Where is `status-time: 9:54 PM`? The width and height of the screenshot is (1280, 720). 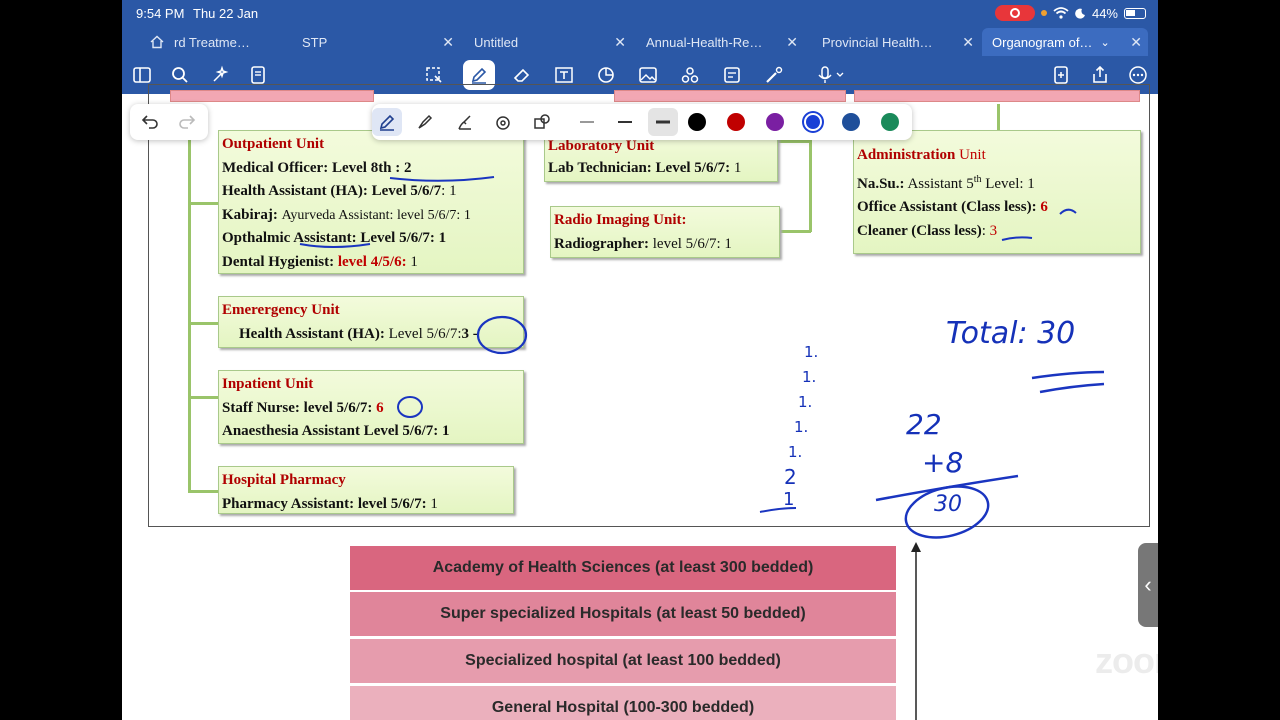
status-time: 9:54 PM is located at coordinates (160, 13).